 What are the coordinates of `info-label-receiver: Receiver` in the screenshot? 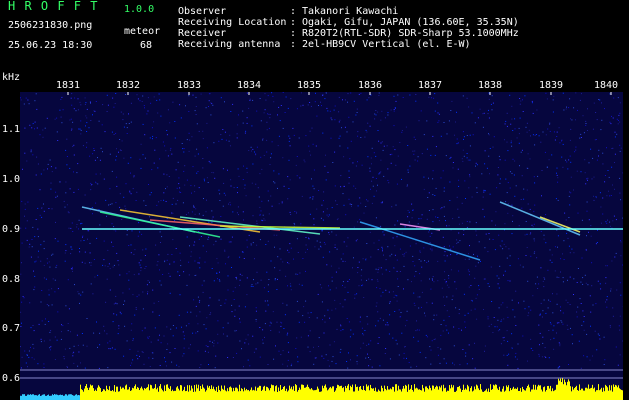 It's located at (202, 33).